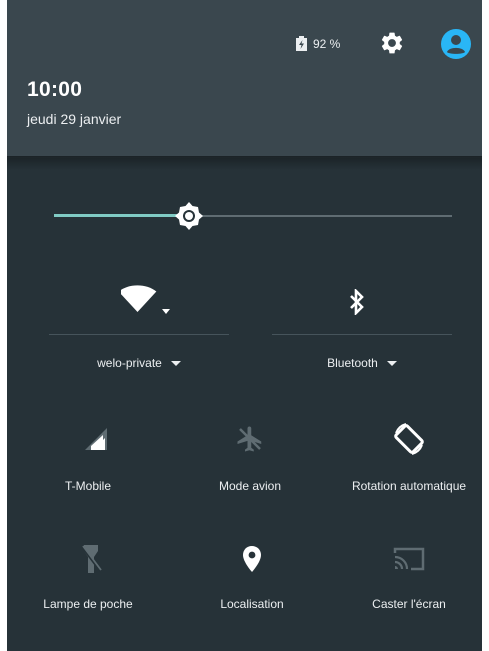  I want to click on flashlight-icon, so click(91, 559).